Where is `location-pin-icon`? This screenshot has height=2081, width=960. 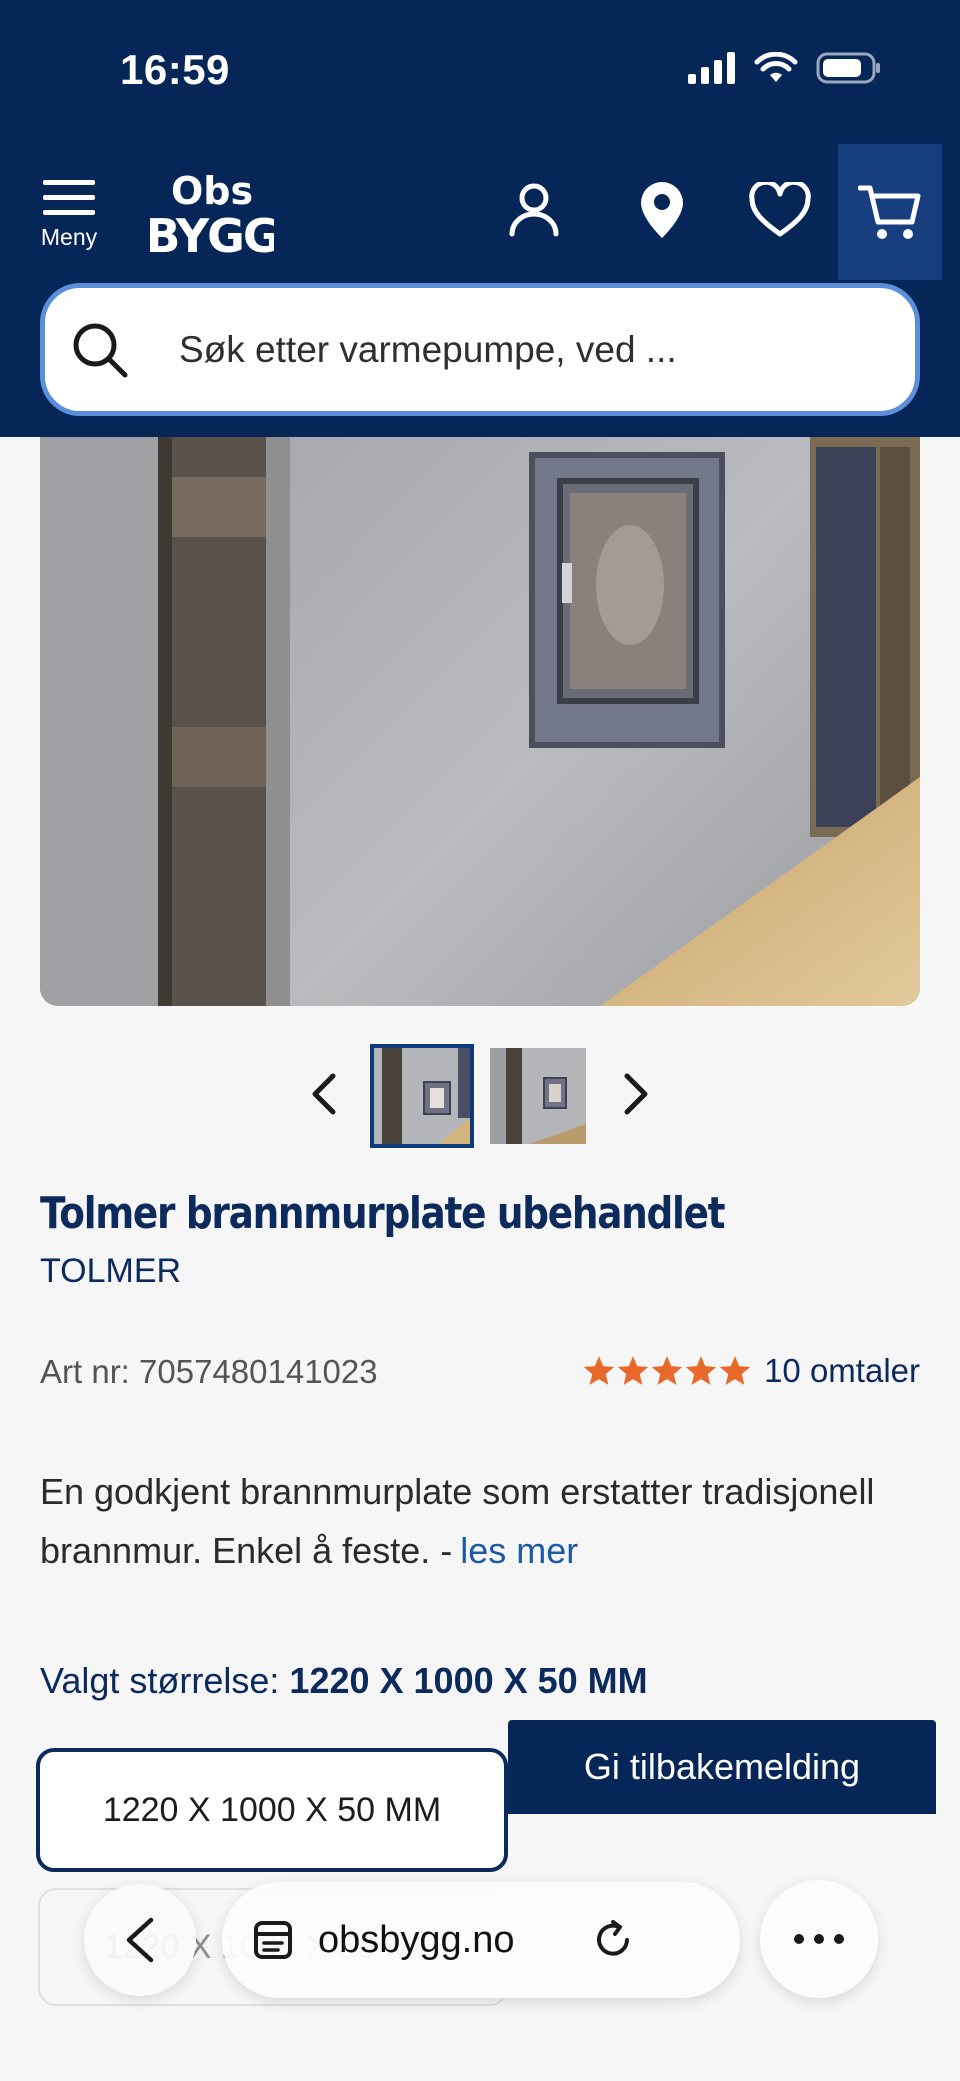 location-pin-icon is located at coordinates (662, 210).